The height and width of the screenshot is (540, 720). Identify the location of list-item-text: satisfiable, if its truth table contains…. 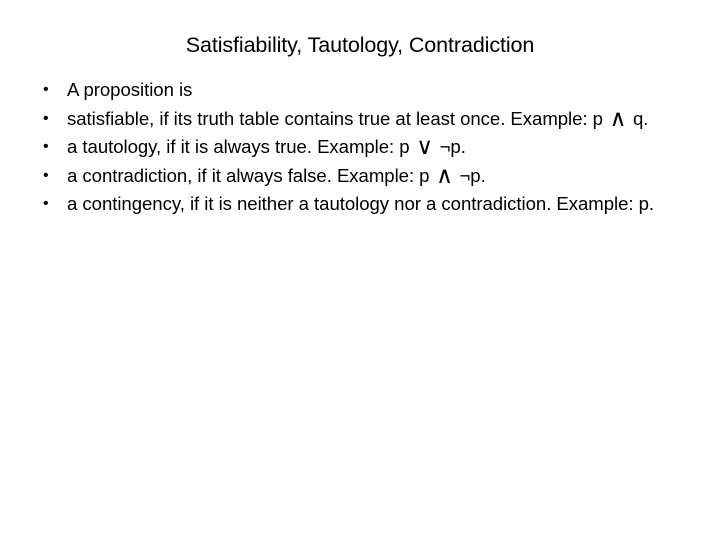
(358, 117).